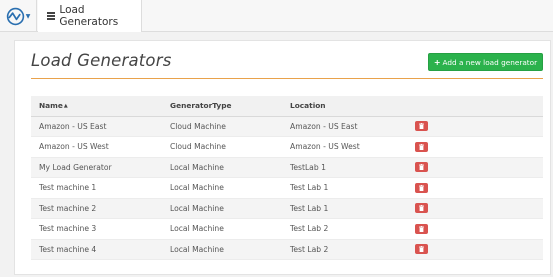 This screenshot has width=553, height=277. I want to click on add-load-generator-button: + Add a new load generator, so click(485, 62).